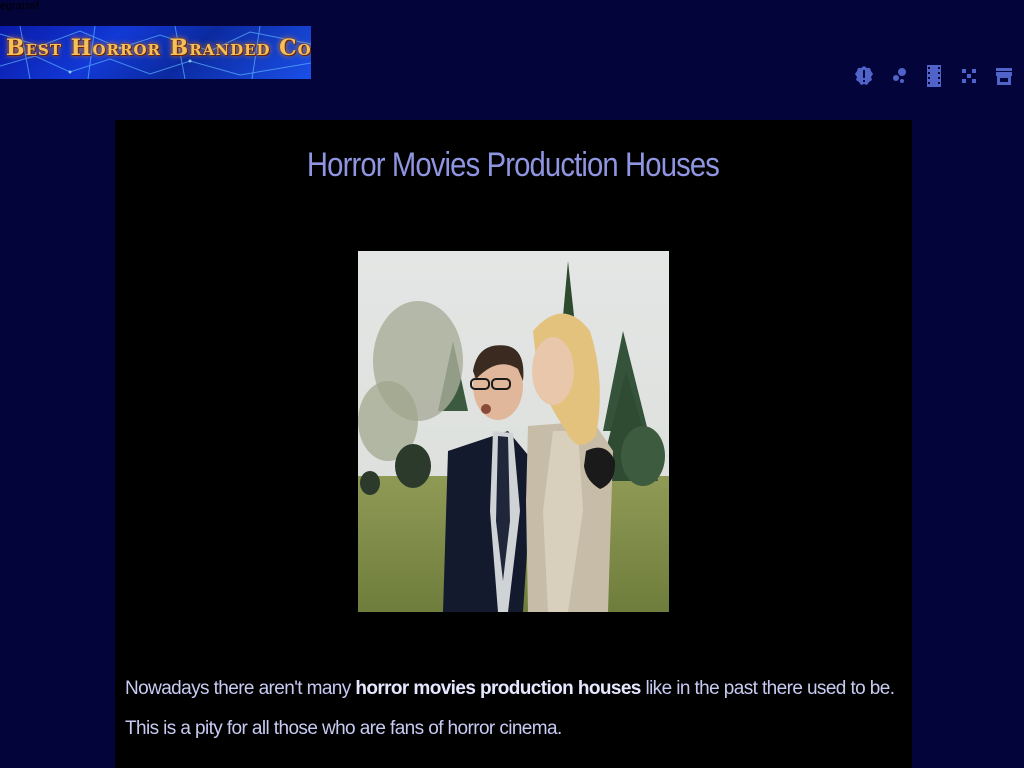 This screenshot has width=1024, height=768. Describe the element at coordinates (158, 48) in the screenshot. I see `logo-text: Best Horror Branded Content` at that location.